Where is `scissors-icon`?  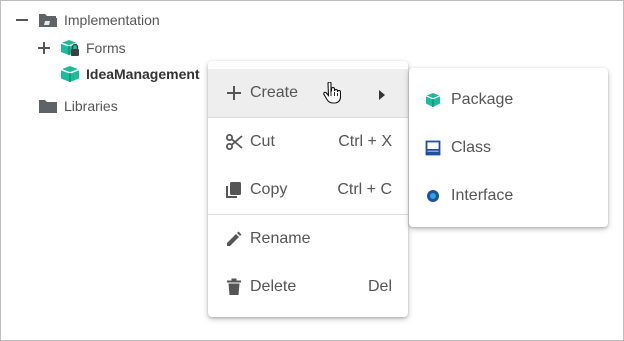 scissors-icon is located at coordinates (234, 142).